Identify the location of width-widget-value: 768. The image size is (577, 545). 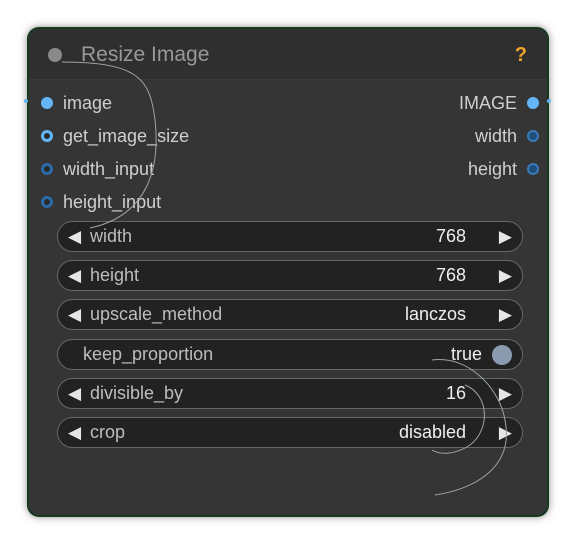
(451, 236).